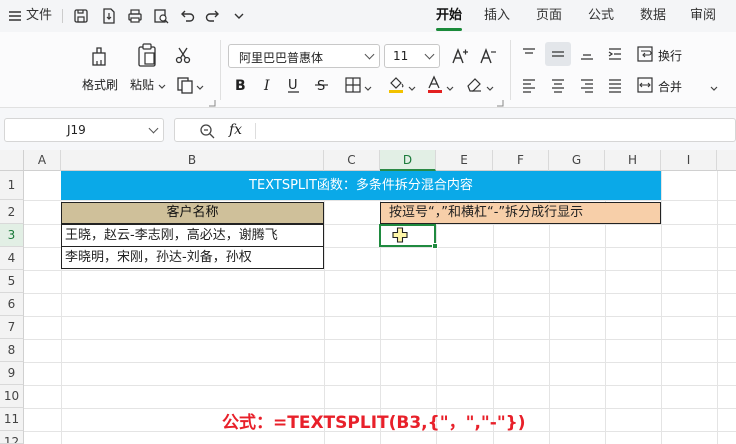 The width and height of the screenshot is (736, 444). I want to click on customer-cell-b4: 李晓明，宋刚，孙达-刘备，孙权, so click(192, 257).